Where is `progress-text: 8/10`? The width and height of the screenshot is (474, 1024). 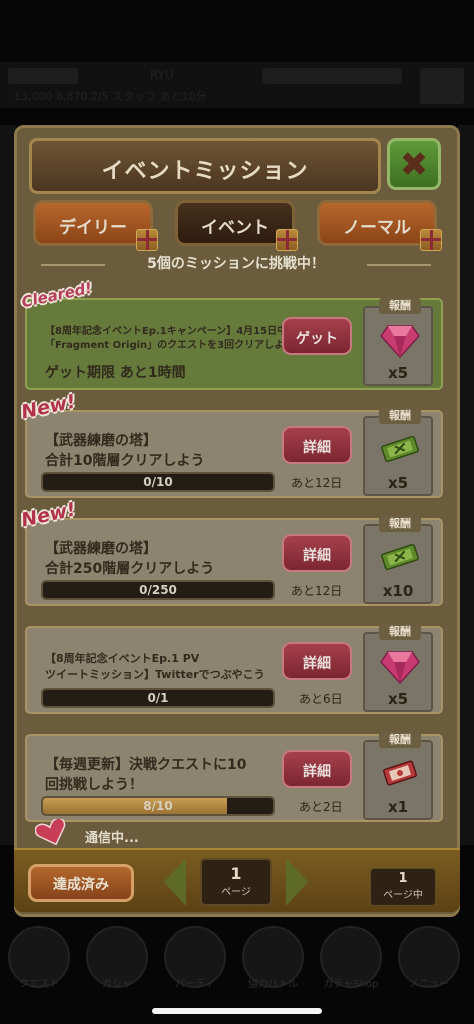 progress-text: 8/10 is located at coordinates (158, 806).